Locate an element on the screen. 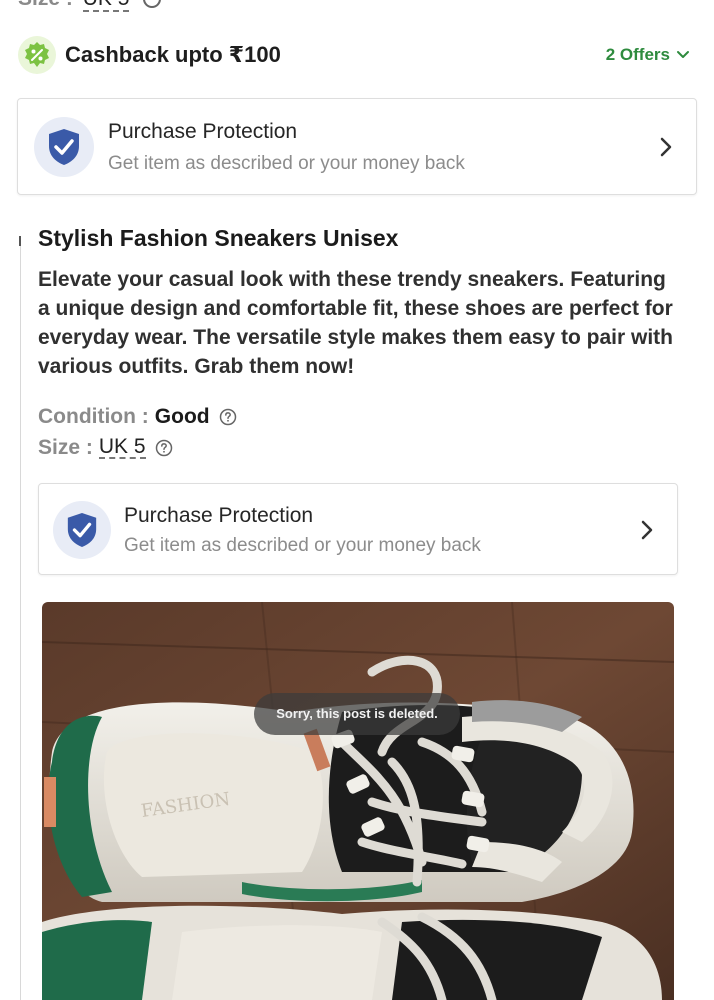  condition-row: Condition : Good is located at coordinates (137, 417).